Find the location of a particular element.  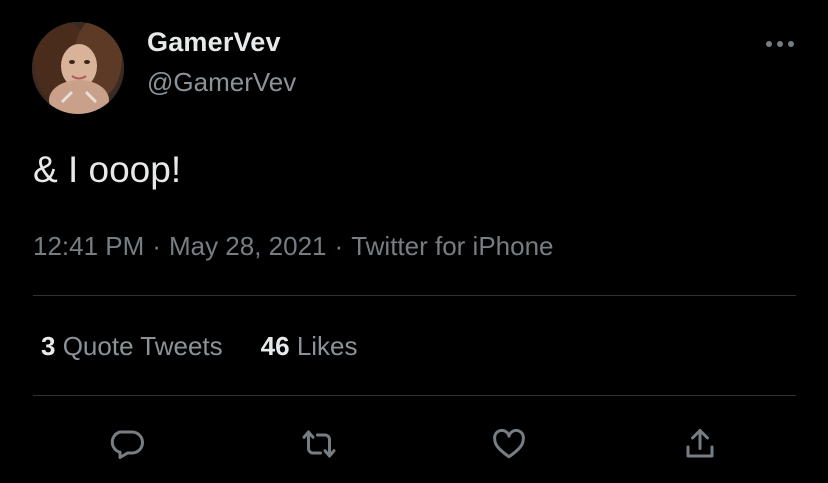

quote-tweets-label: Quote Tweets is located at coordinates (142, 346).